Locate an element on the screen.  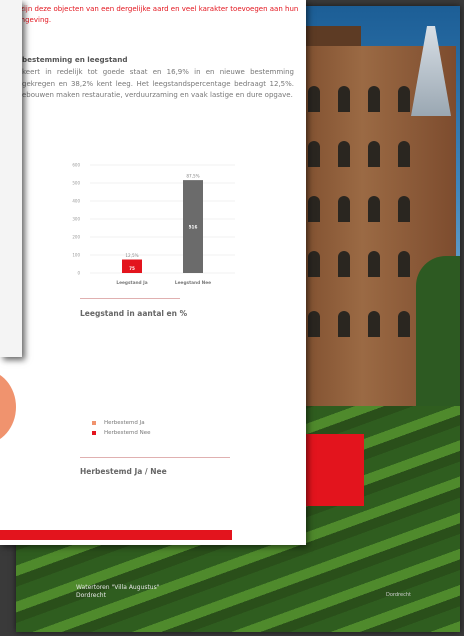
legend-label: Herbestemd Ja is located at coordinates (124, 423).